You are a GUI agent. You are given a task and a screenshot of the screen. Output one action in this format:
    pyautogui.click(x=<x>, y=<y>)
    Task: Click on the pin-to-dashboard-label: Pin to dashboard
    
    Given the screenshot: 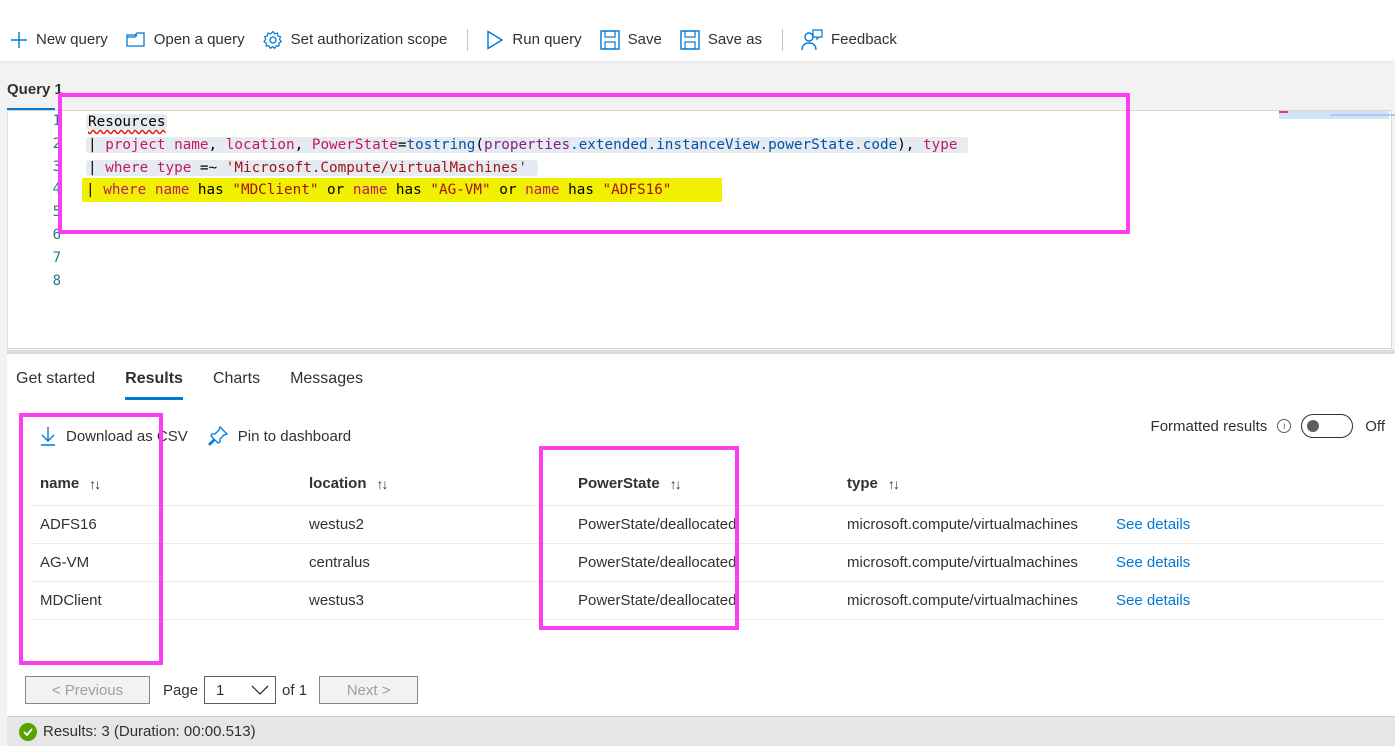 What is the action you would take?
    pyautogui.click(x=294, y=436)
    